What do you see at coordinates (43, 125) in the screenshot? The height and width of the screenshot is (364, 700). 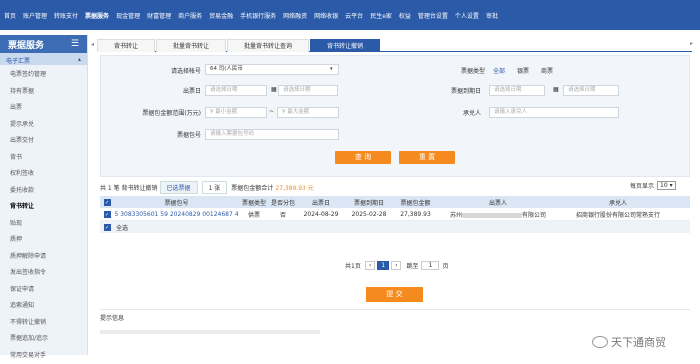 I see `sidebar-item: 提示承兑` at bounding box center [43, 125].